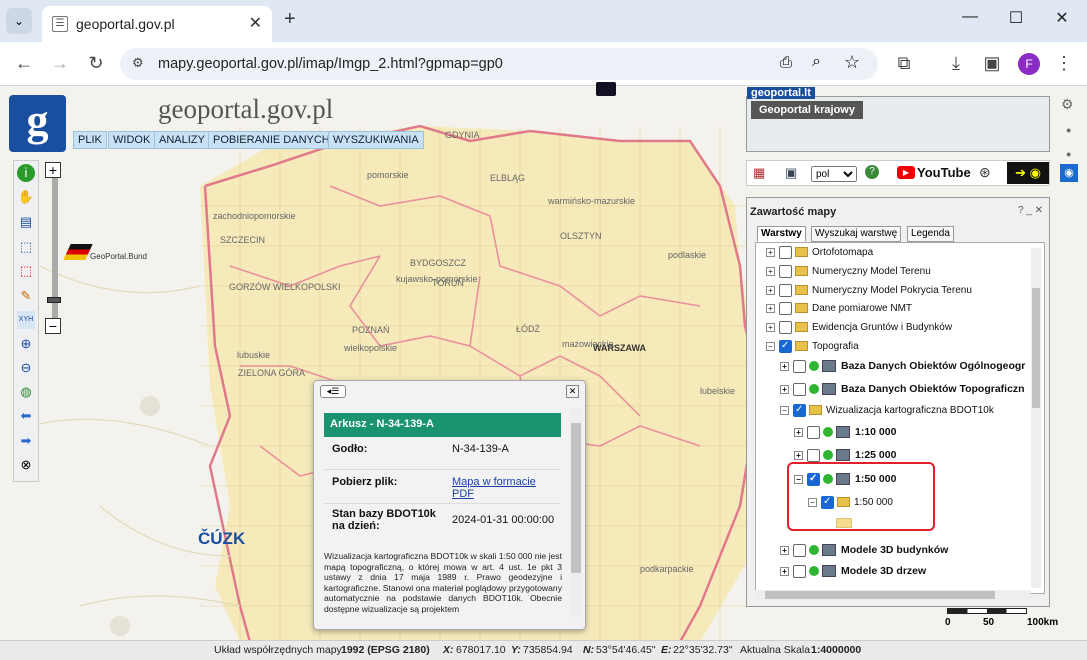 This screenshot has width=1087, height=660. Describe the element at coordinates (856, 234) in the screenshot. I see `tab-wyszukaj-warstwe: Wyszukaj warstwę` at that location.